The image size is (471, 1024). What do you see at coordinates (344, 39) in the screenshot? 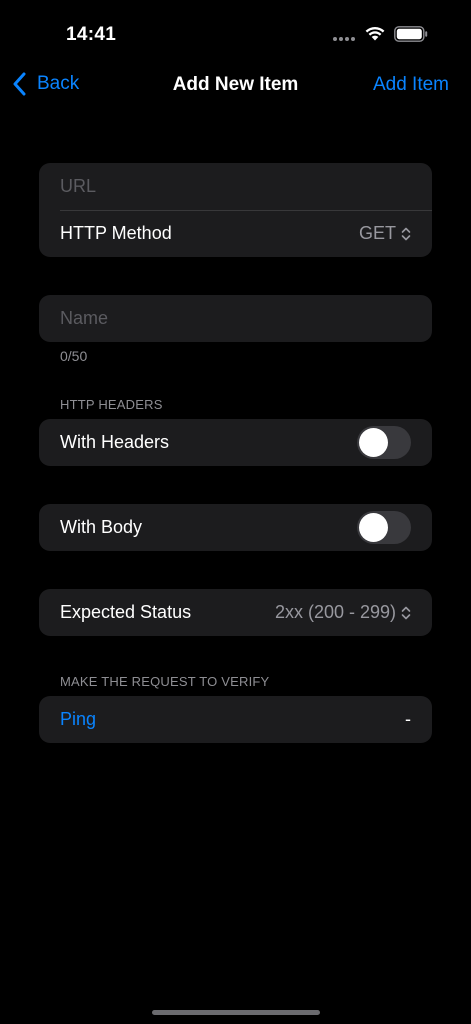
I see `signal-dots-icon` at bounding box center [344, 39].